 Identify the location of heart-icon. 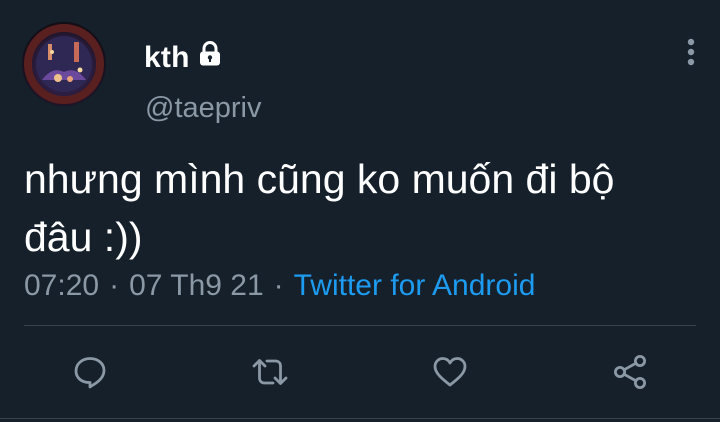
(450, 372).